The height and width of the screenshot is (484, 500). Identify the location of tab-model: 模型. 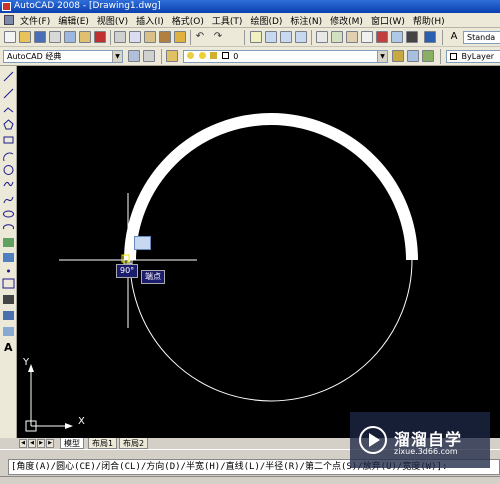
(72, 443).